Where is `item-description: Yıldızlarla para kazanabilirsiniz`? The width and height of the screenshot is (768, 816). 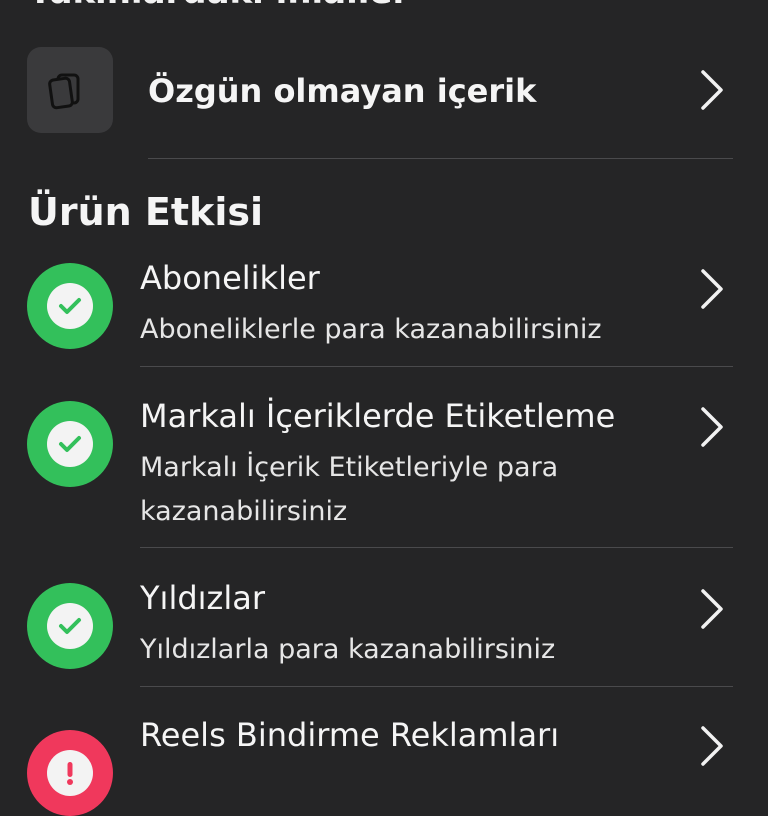
item-description: Yıldızlarla para kazanabilirsiniz is located at coordinates (348, 649).